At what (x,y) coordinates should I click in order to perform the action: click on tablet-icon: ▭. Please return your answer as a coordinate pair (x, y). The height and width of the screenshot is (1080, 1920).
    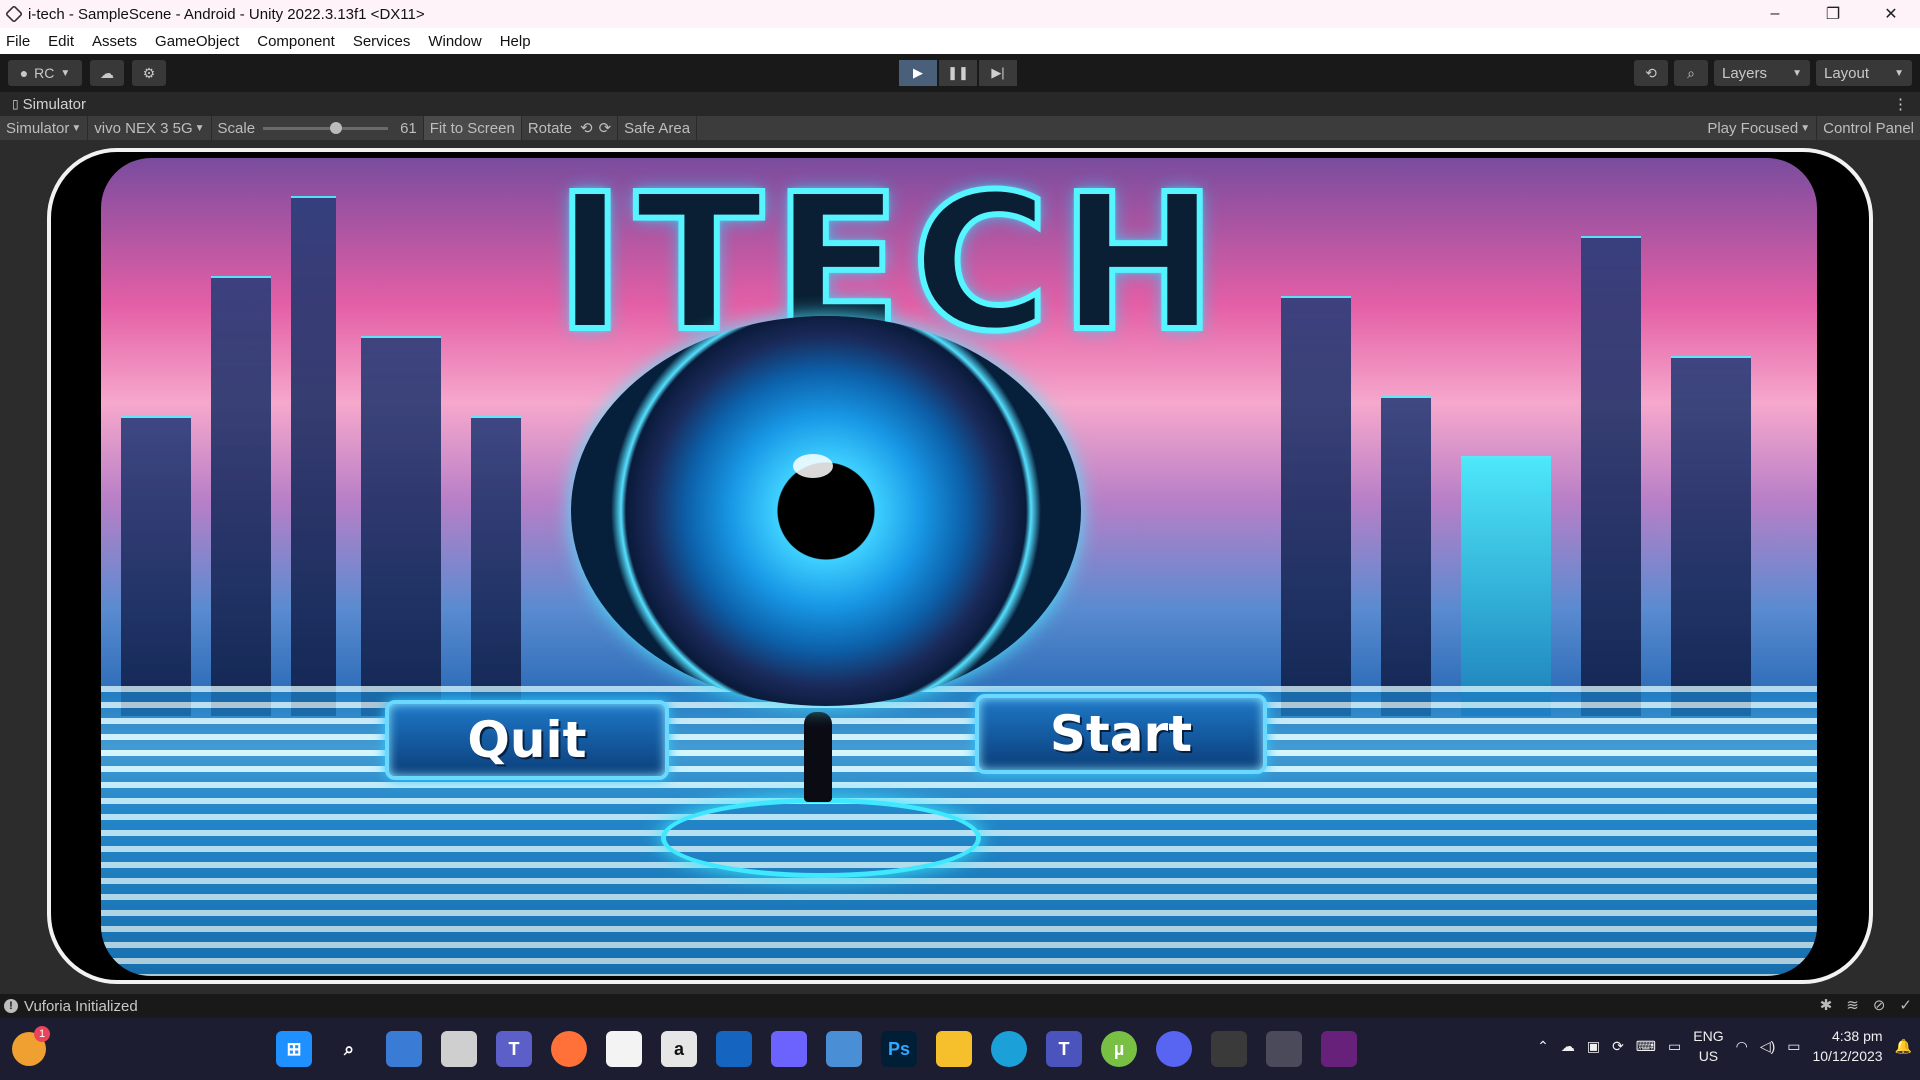
    Looking at the image, I should click on (1674, 1046).